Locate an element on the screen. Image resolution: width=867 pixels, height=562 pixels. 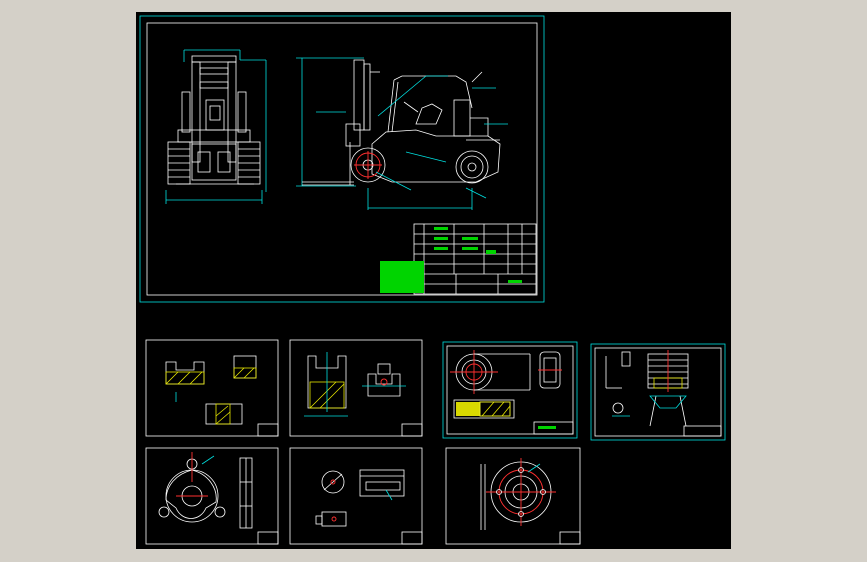
forklift-front-view is located at coordinates (216, 126).